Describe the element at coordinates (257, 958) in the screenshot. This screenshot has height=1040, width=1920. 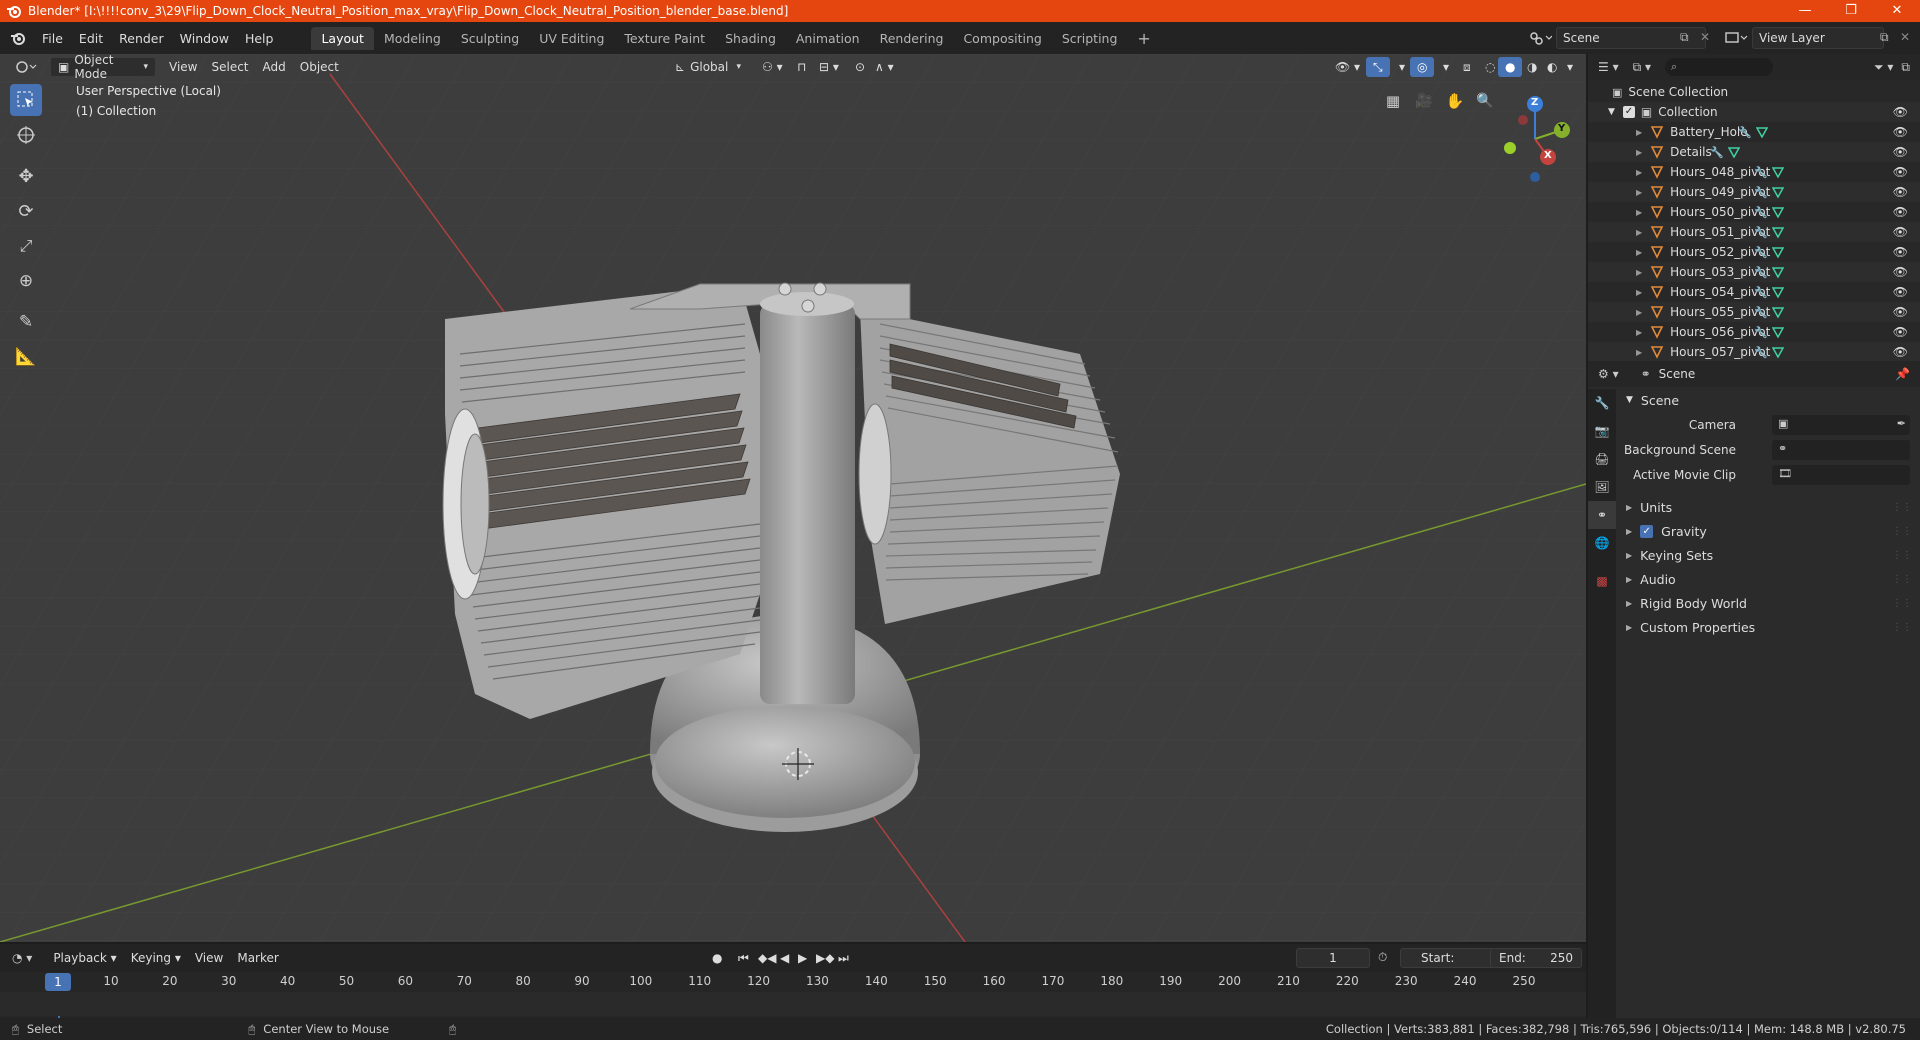
I see `menu-marker: Marker` at that location.